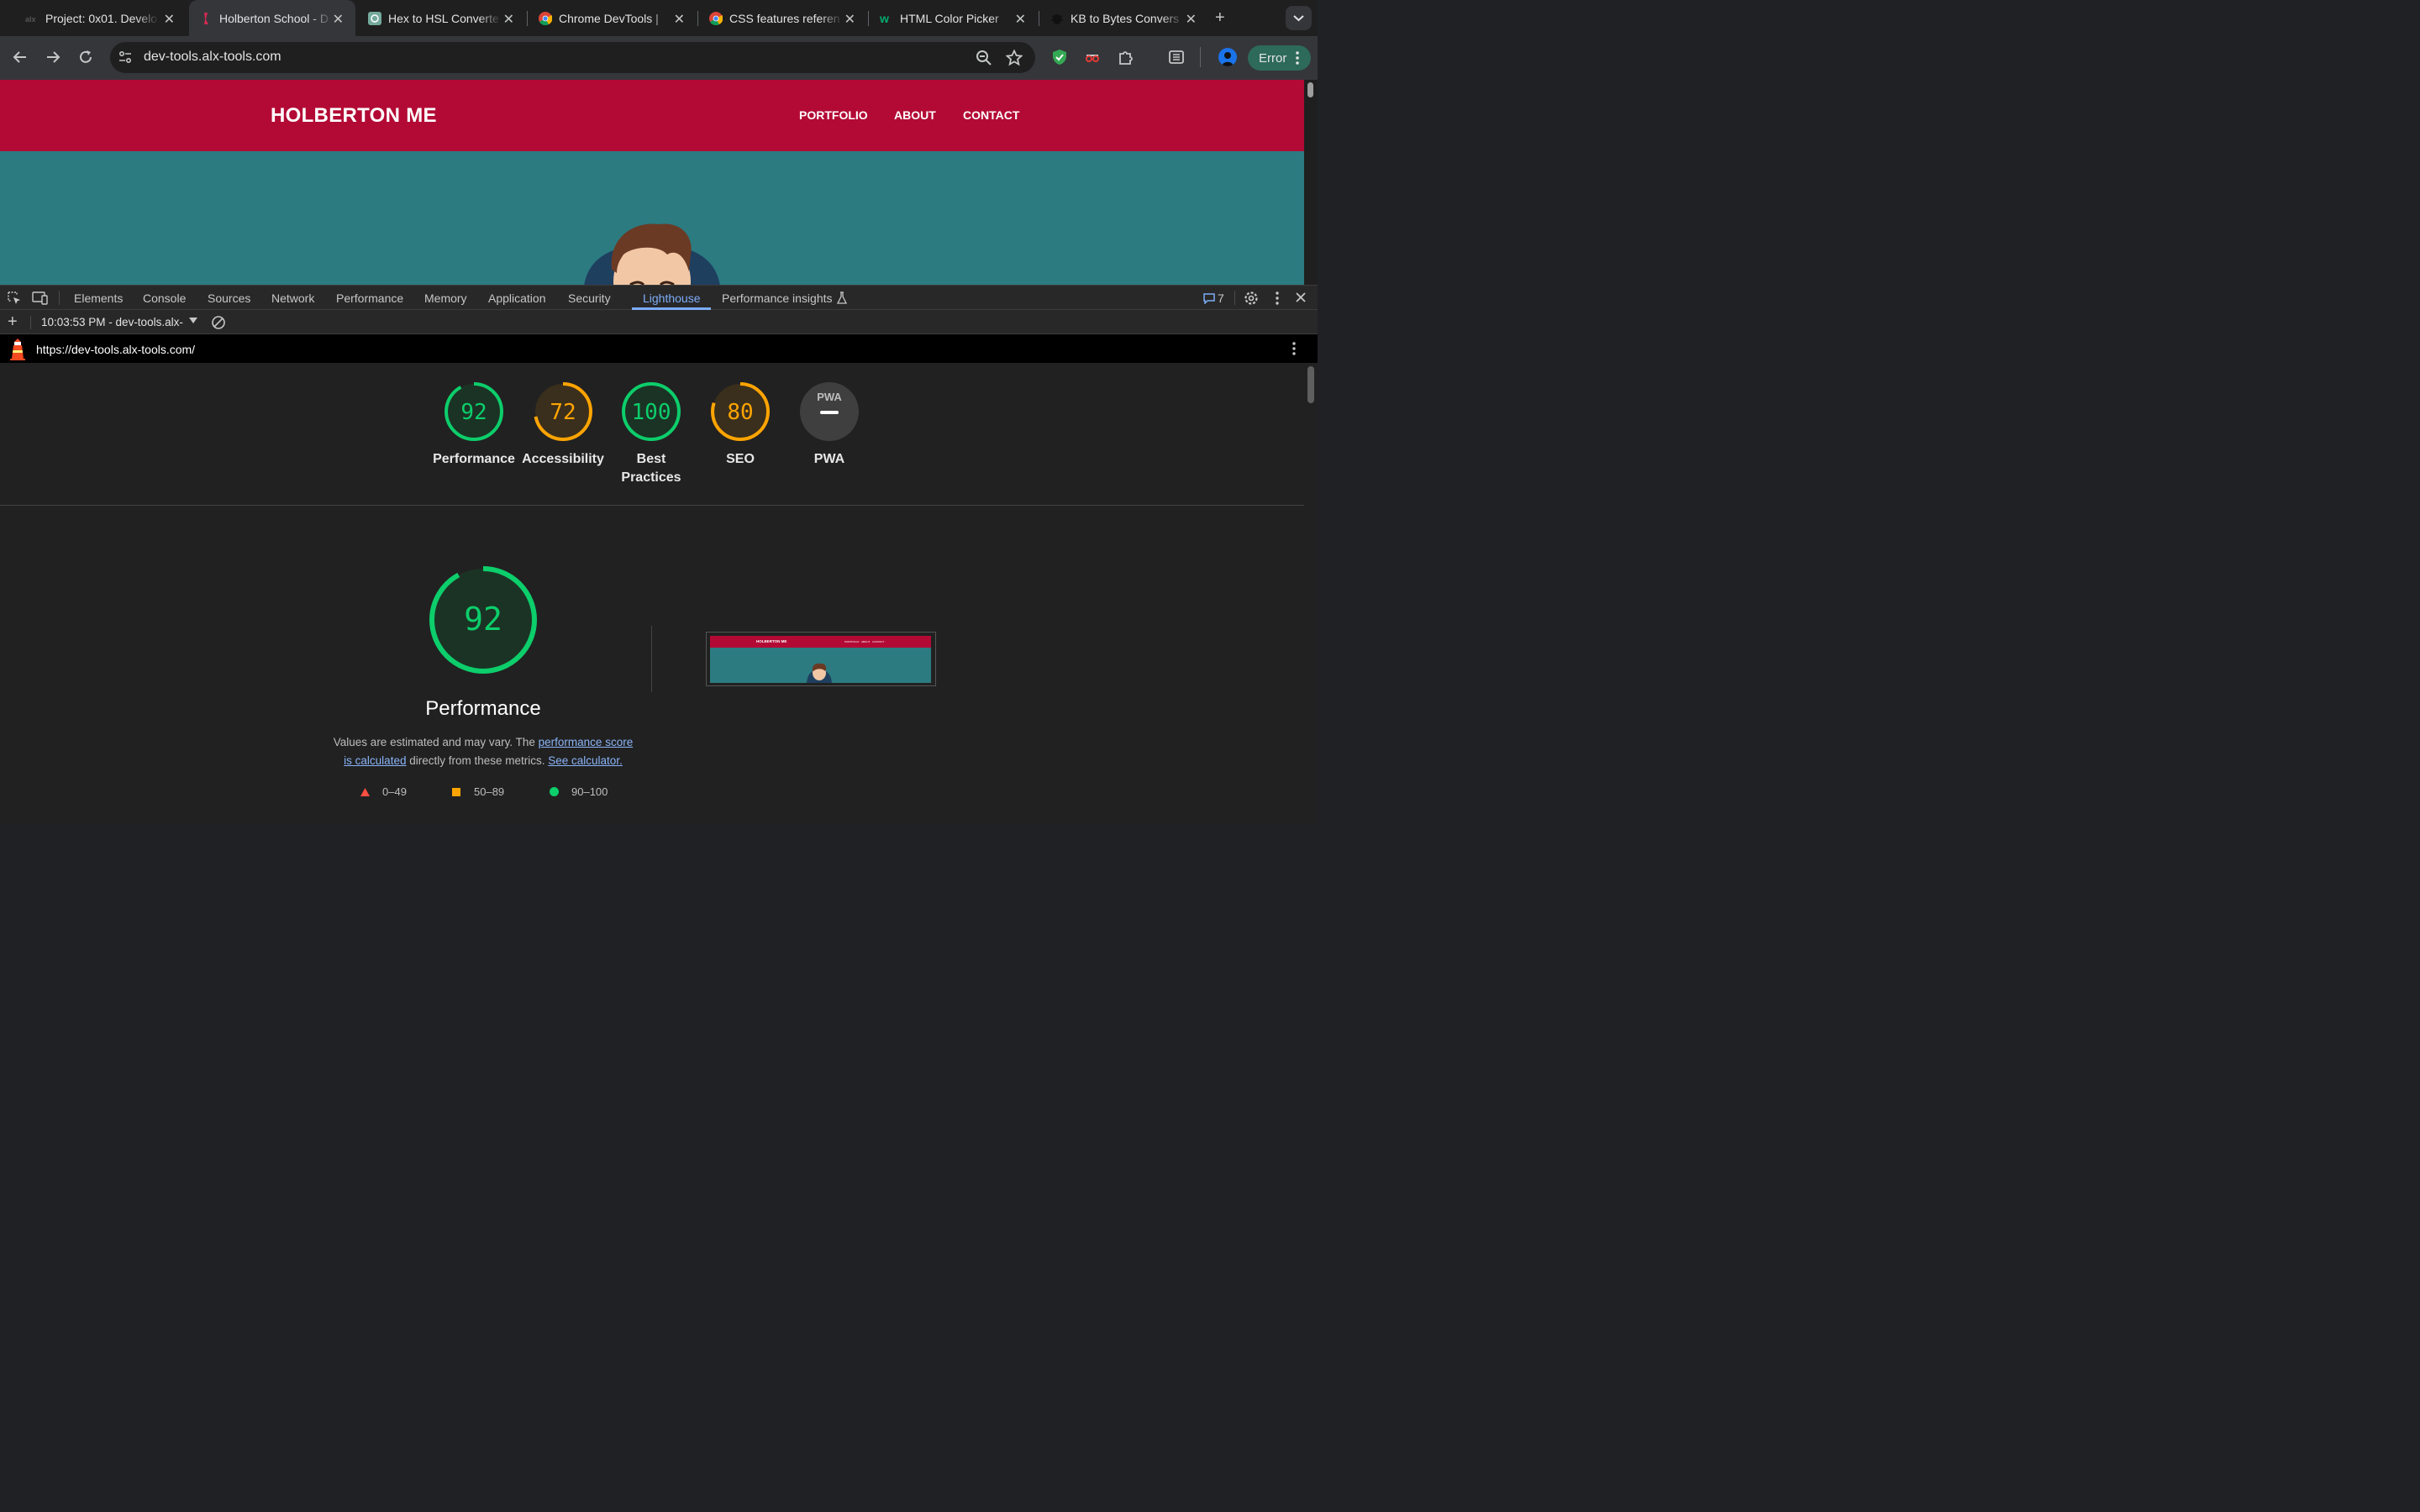 Image resolution: width=2420 pixels, height=1512 pixels. What do you see at coordinates (821, 659) in the screenshot?
I see `final-screenshot-thumbnail: HOLBERTON ME PORTFOLIO ABOUT CONTACT` at bounding box center [821, 659].